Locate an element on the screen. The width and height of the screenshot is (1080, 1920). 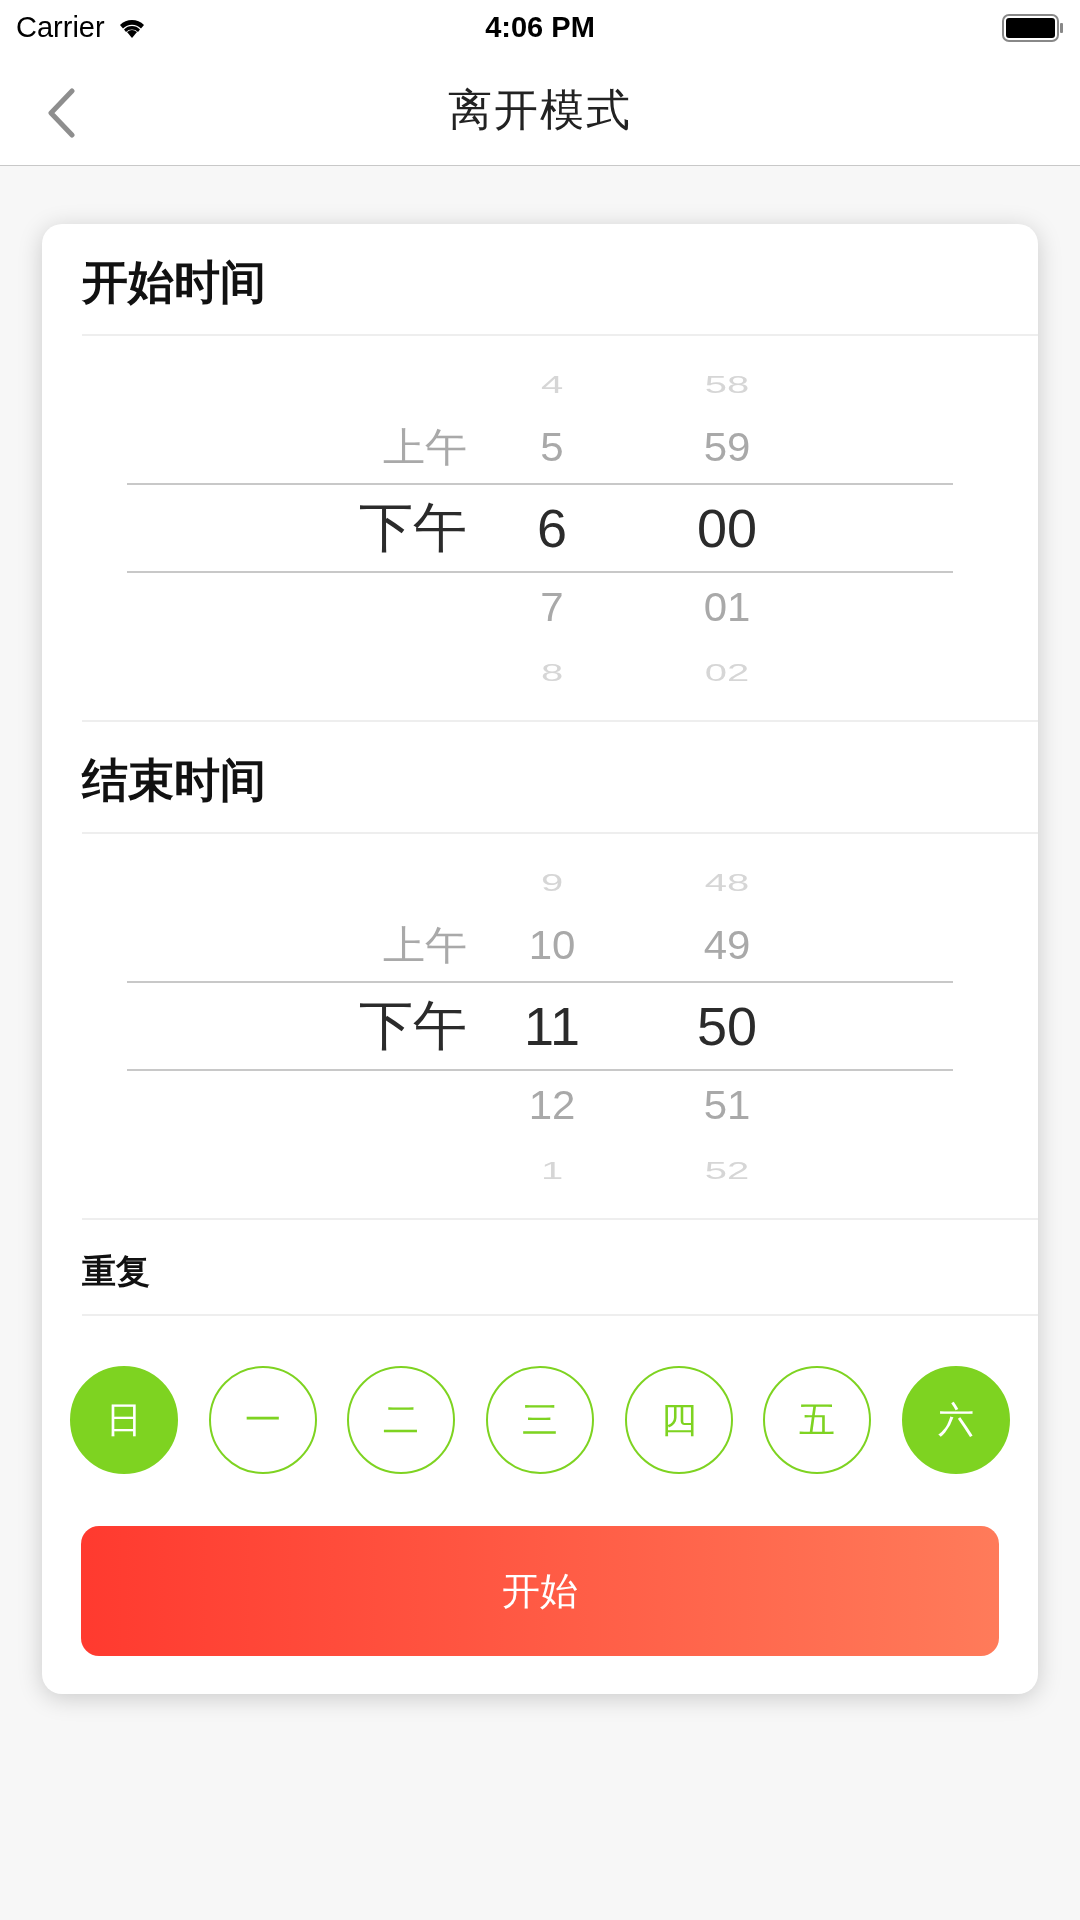
section-title: 结束时间 is located at coordinates (174, 780).